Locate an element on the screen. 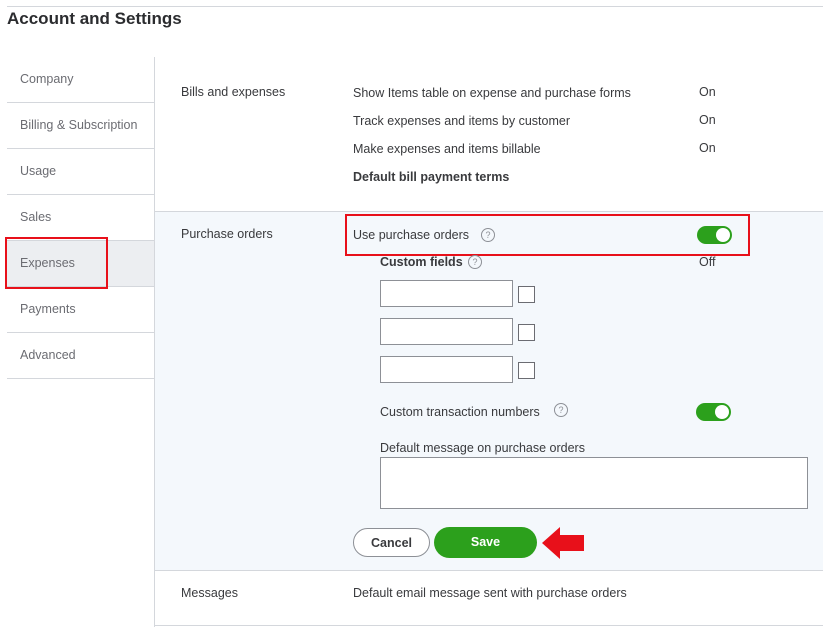 The image size is (827, 641). default-message-label: Default message on purchase orders is located at coordinates (482, 448).